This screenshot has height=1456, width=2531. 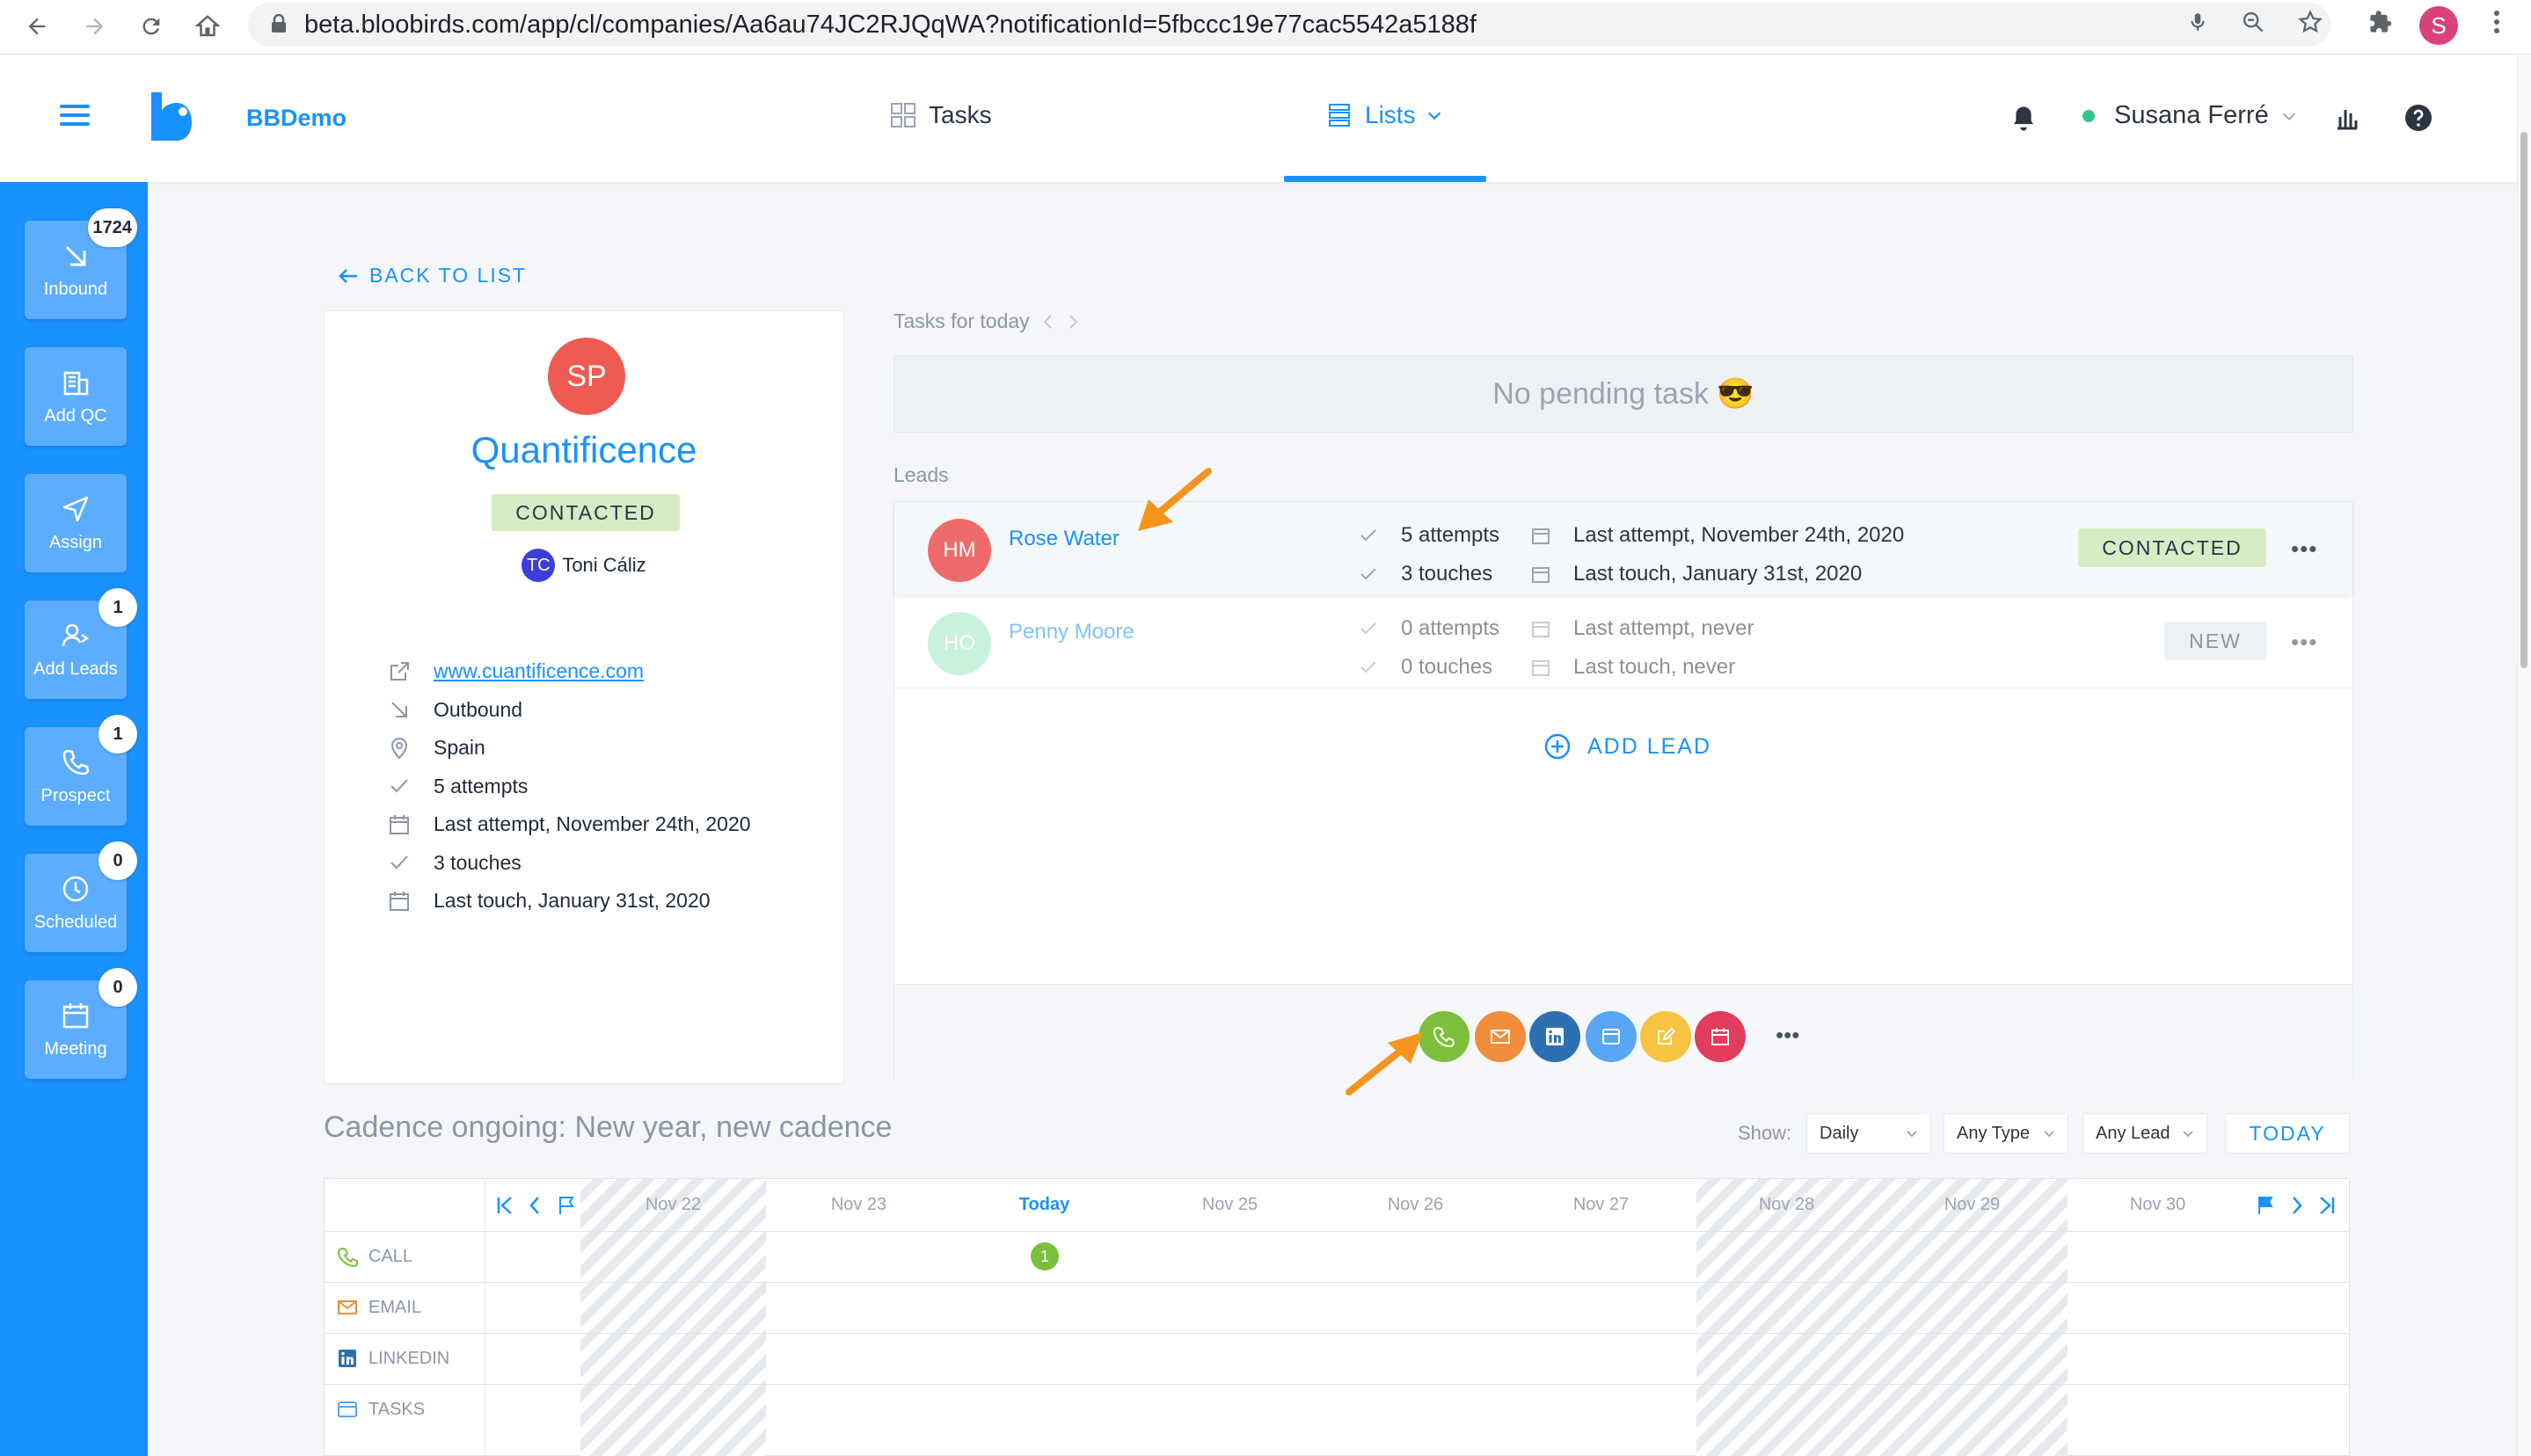 I want to click on profile-avatar: S, so click(x=2438, y=25).